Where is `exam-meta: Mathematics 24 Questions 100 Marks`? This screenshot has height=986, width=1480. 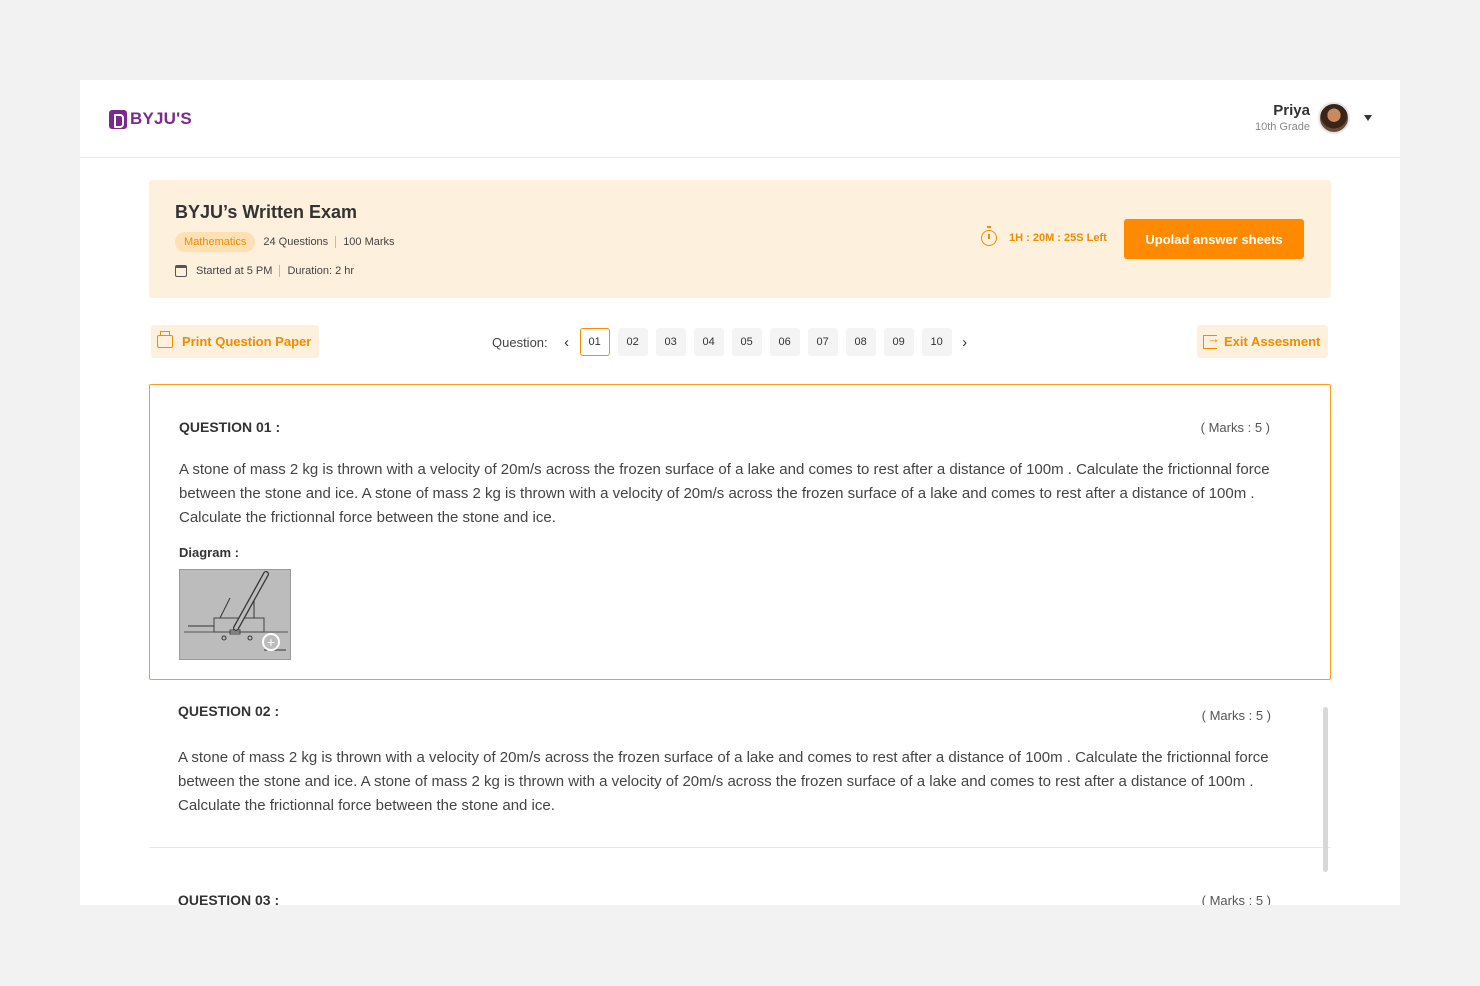 exam-meta: Mathematics 24 Questions 100 Marks is located at coordinates (285, 242).